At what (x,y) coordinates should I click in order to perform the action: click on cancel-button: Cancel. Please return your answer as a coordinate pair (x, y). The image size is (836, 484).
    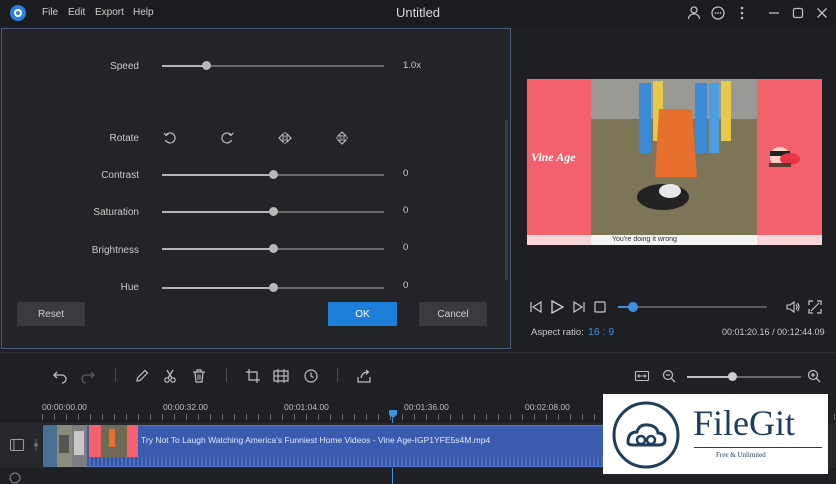
    Looking at the image, I should click on (453, 314).